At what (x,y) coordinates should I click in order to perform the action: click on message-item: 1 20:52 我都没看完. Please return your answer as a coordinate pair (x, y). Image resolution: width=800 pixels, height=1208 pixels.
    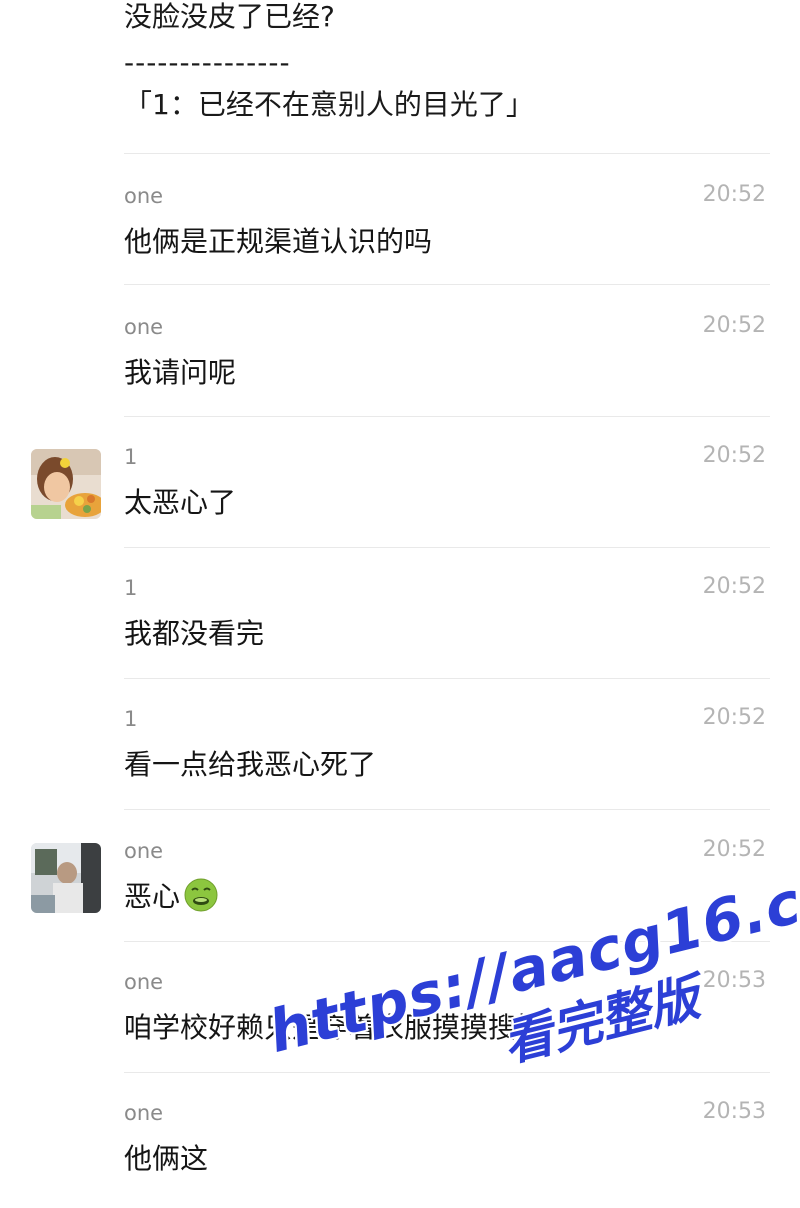
    Looking at the image, I should click on (400, 617).